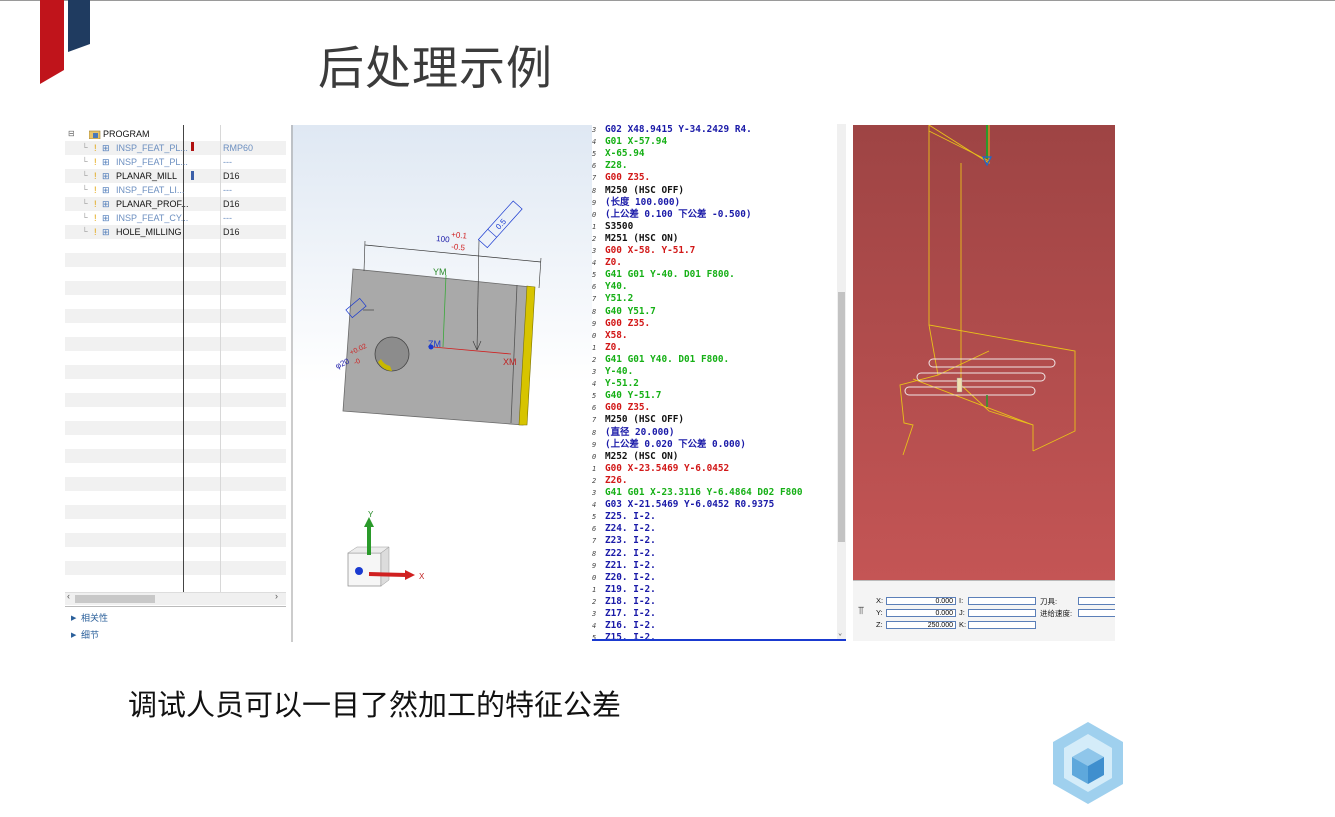 This screenshot has height=817, width=1335. What do you see at coordinates (959, 385) in the screenshot?
I see `tool-marker` at bounding box center [959, 385].